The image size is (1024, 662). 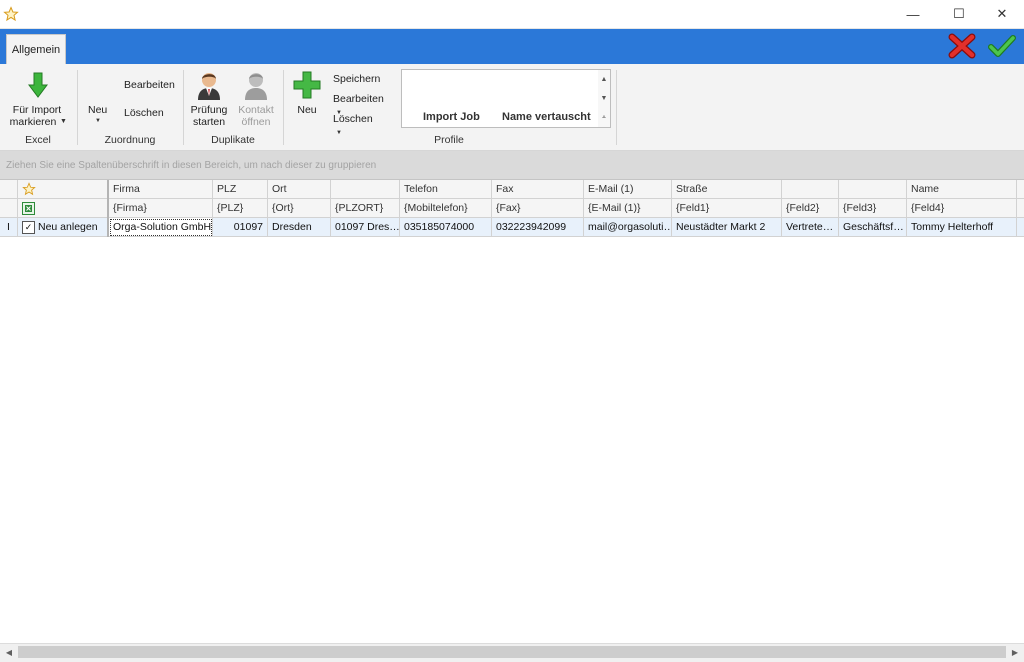 What do you see at coordinates (628, 189) in the screenshot?
I see `column-header-email: E-Mail (1)` at bounding box center [628, 189].